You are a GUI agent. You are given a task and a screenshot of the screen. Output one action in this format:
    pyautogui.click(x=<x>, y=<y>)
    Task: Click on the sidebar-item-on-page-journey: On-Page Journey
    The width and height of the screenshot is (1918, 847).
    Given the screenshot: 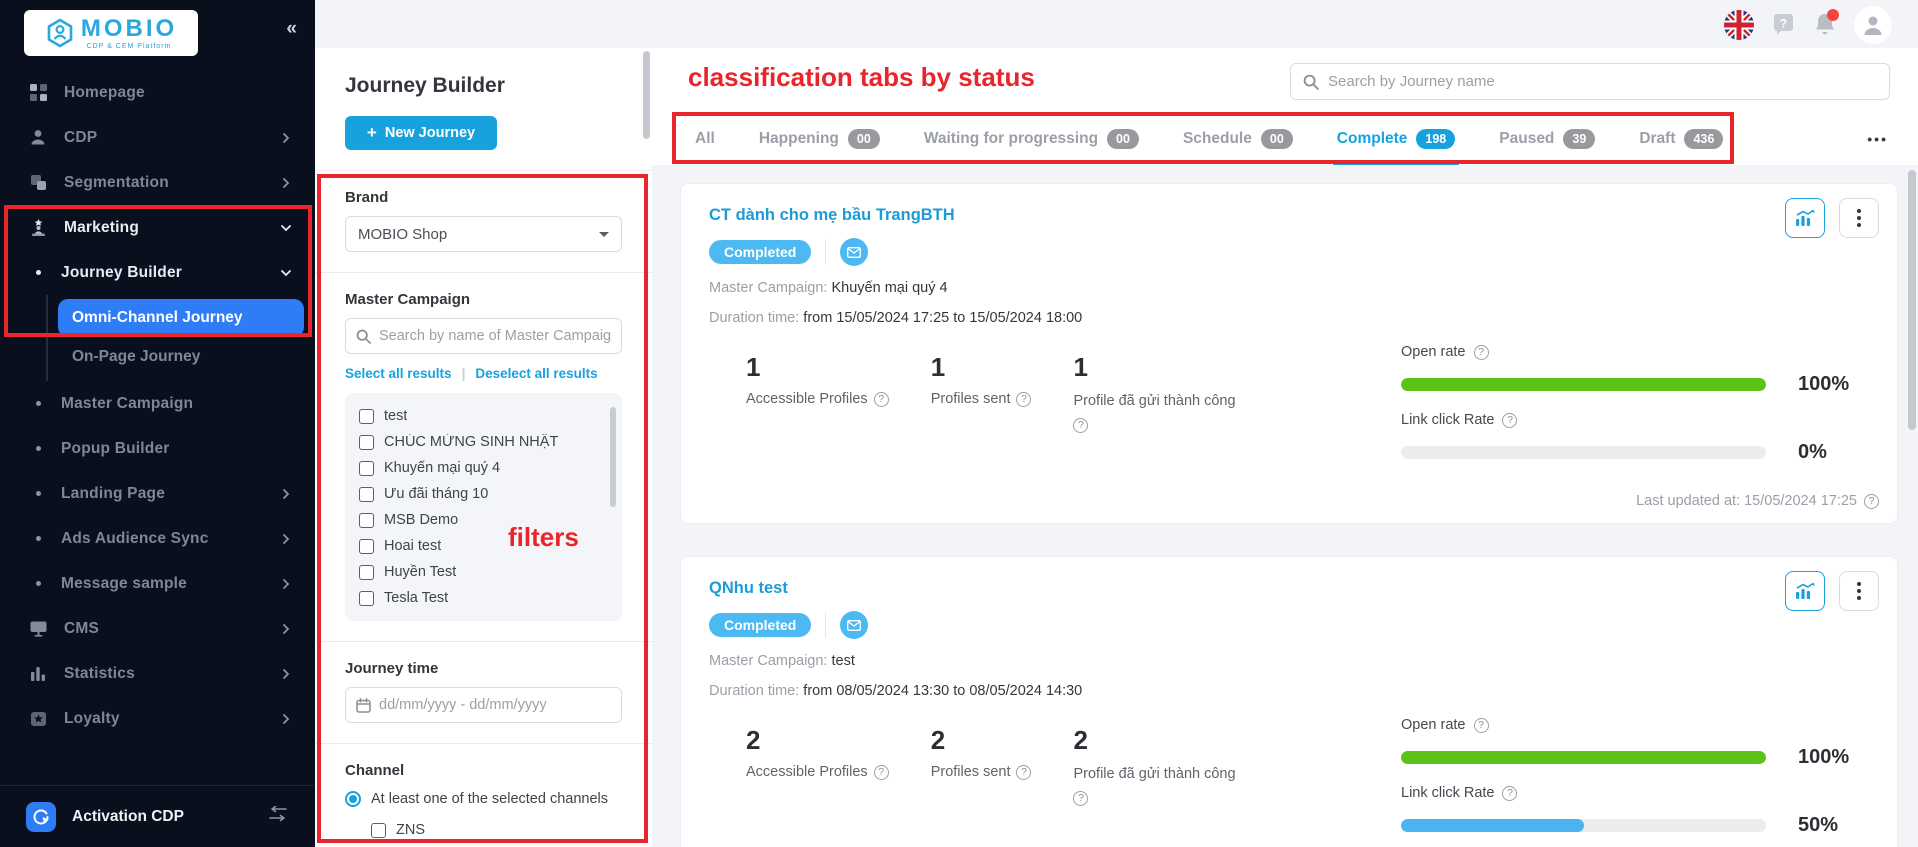 What is the action you would take?
    pyautogui.click(x=186, y=357)
    